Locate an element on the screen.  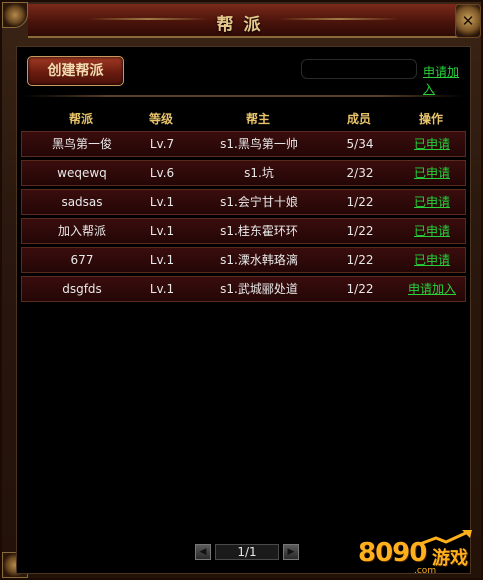
column-header-level: 等级 is located at coordinates (160, 119).